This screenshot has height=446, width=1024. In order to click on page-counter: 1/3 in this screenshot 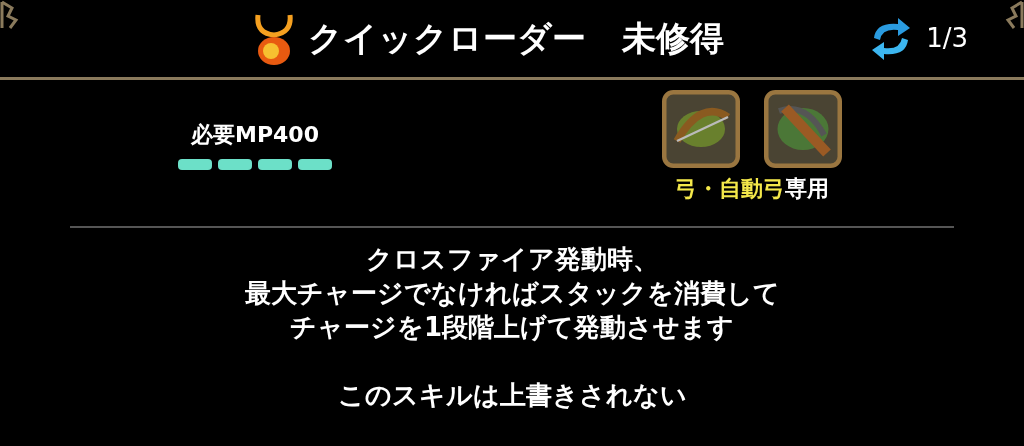, I will do `click(947, 38)`.